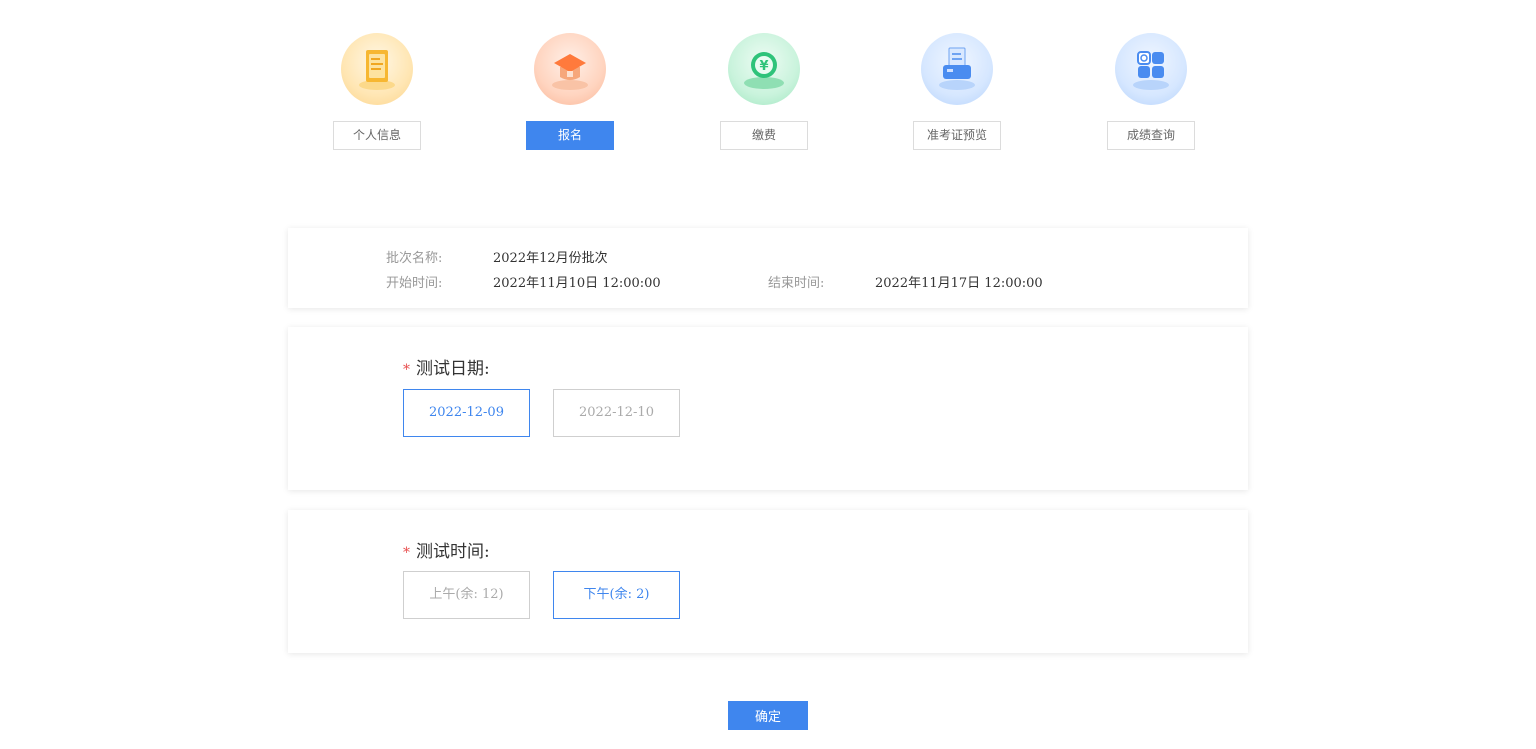  I want to click on test-time-title: * 测试时间:, so click(446, 549).